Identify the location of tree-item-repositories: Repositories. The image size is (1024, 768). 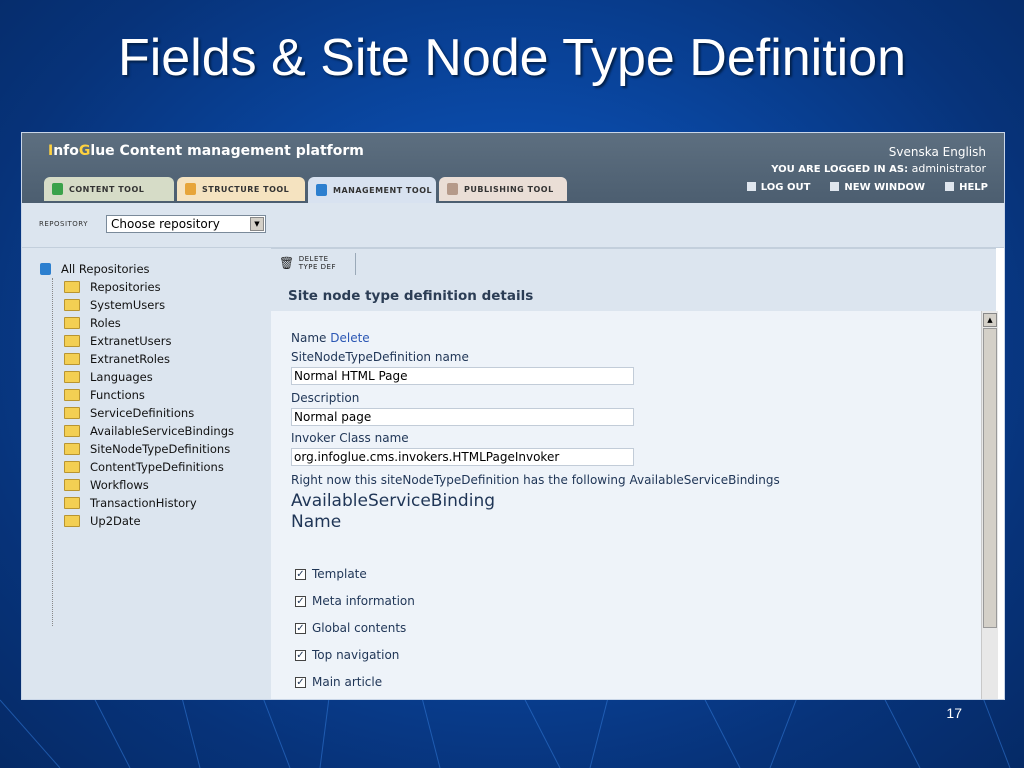
(149, 287).